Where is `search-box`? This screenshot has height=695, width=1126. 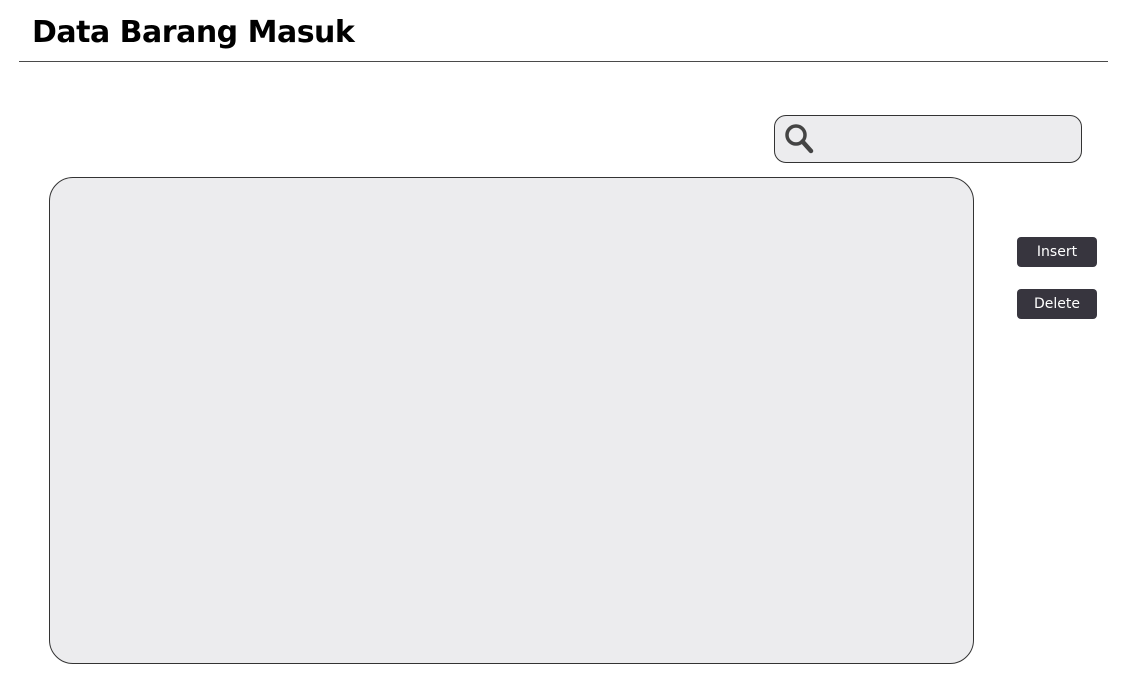 search-box is located at coordinates (928, 139).